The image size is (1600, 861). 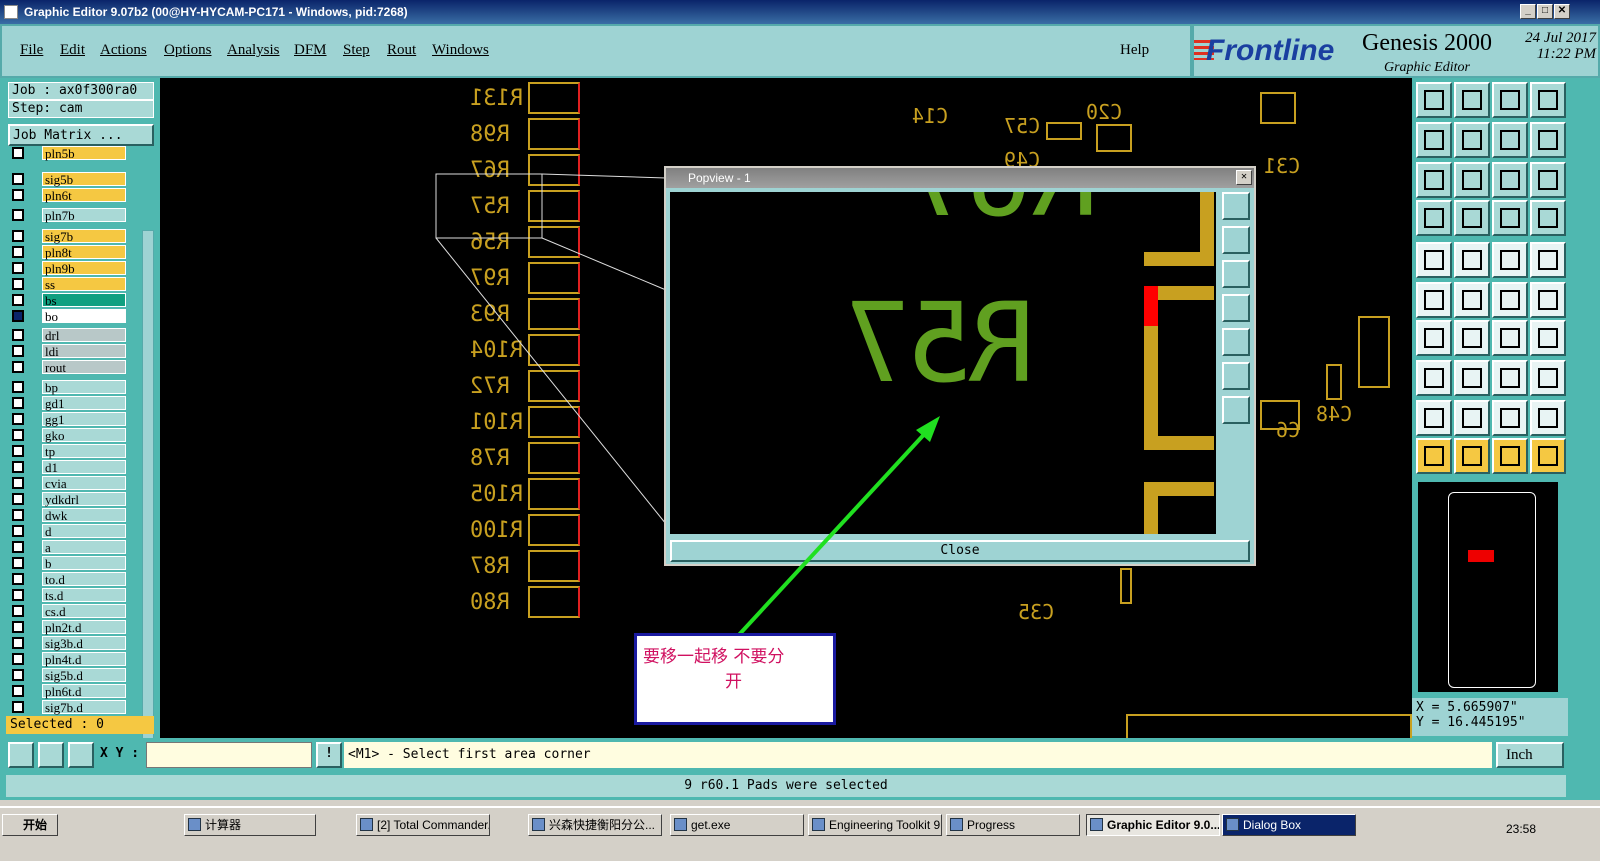 I want to click on task-get-exe: get.exe, so click(x=737, y=825).